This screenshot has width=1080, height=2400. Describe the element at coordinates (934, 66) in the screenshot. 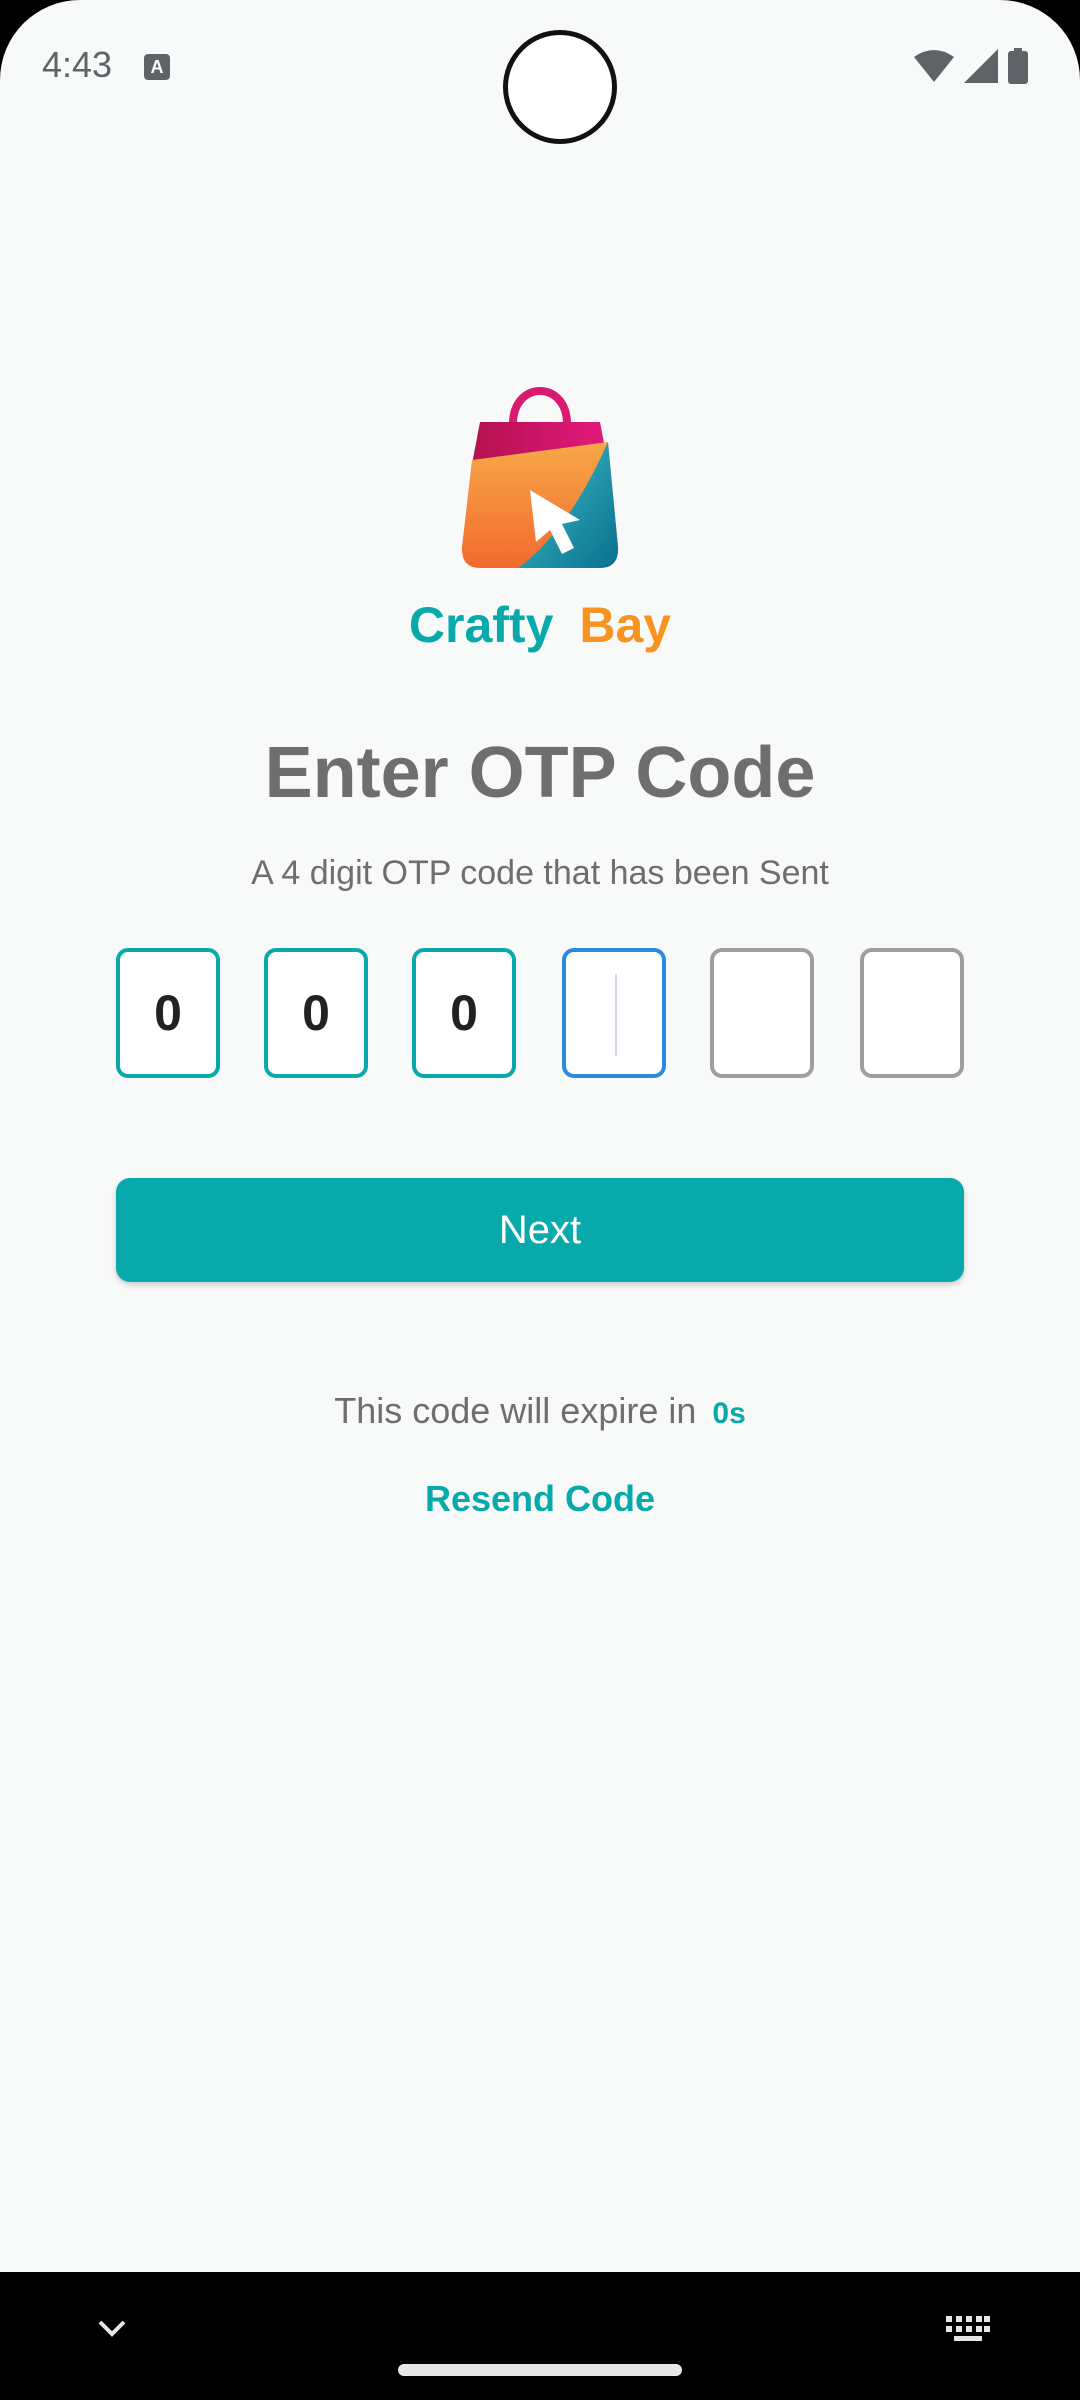

I see `wifi-icon` at that location.